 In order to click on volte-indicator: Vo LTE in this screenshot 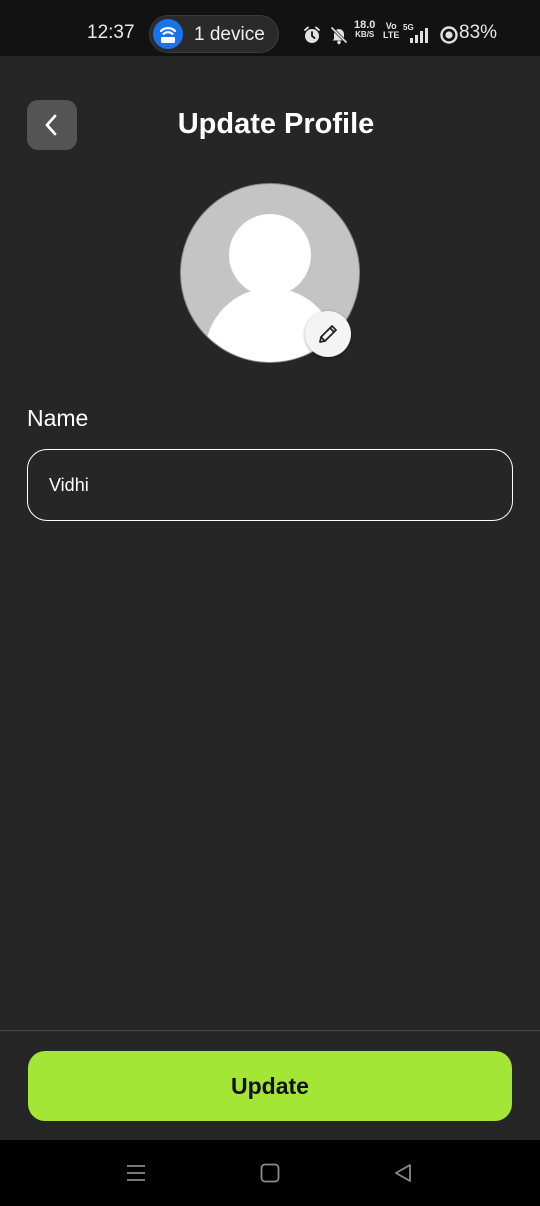, I will do `click(391, 31)`.